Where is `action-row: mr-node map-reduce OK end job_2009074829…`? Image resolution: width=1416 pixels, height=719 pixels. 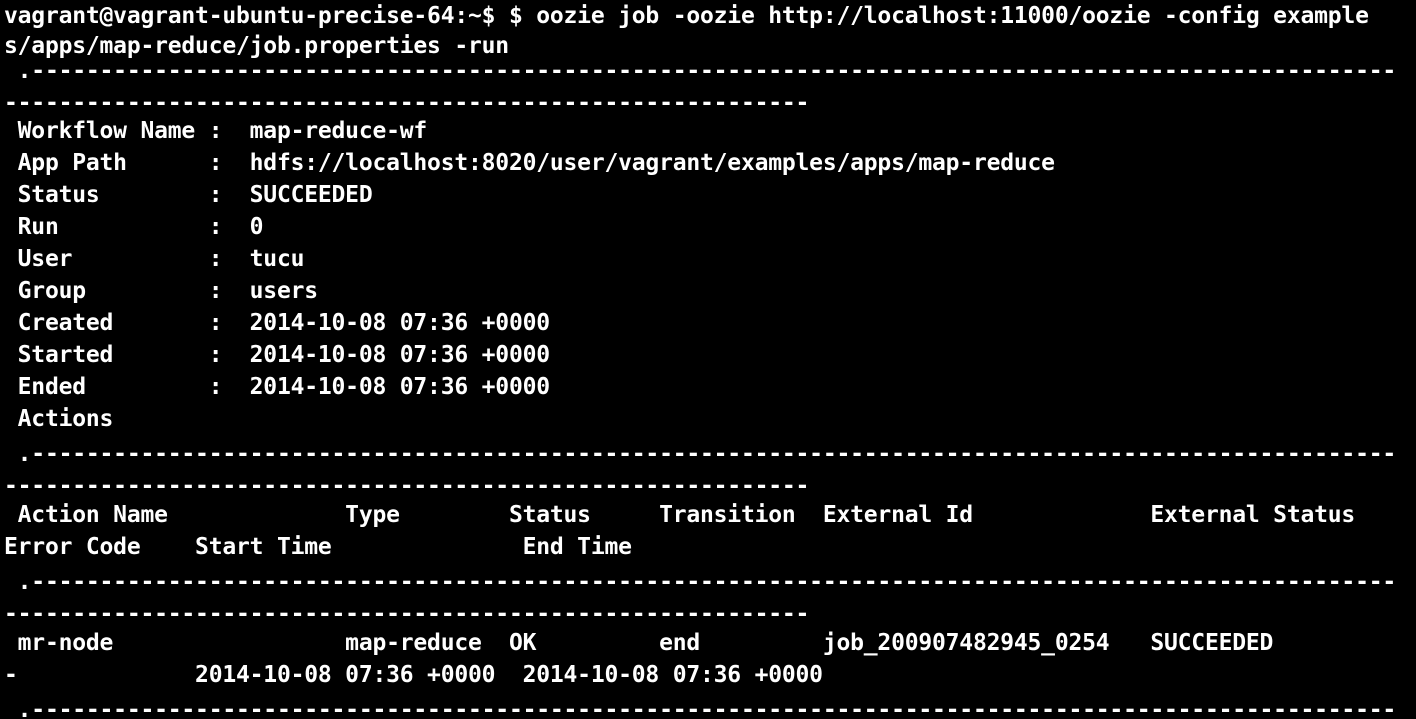 action-row: mr-node map-reduce OK end job_2009074829… is located at coordinates (639, 643).